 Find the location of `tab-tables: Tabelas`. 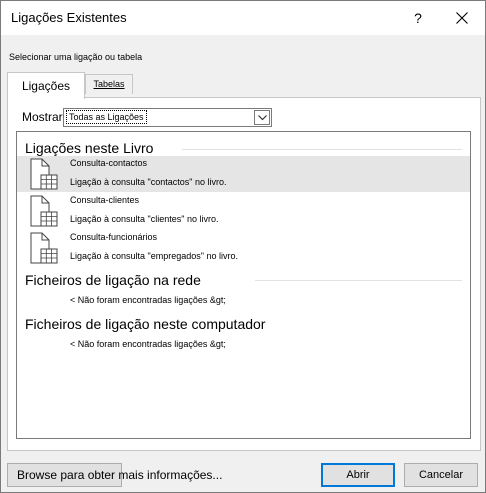

tab-tables: Tabelas is located at coordinates (109, 84).